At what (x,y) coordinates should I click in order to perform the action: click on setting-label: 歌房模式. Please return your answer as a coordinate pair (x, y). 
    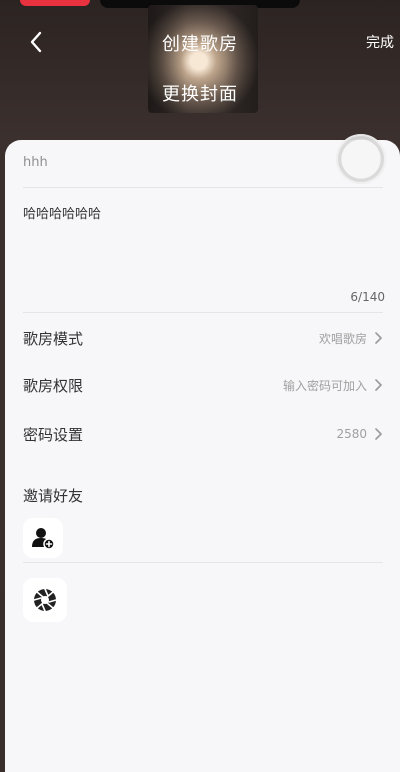
    Looking at the image, I should click on (53, 338).